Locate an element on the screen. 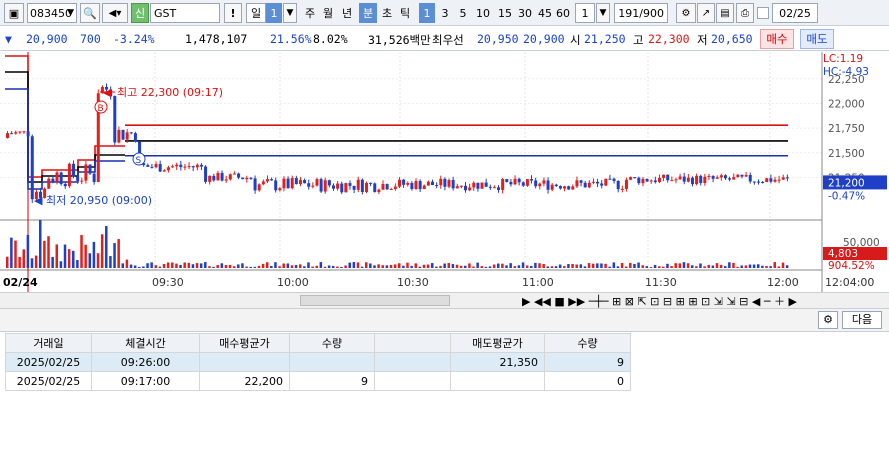 This screenshot has height=450, width=889. tab-minute: 분 is located at coordinates (368, 13).